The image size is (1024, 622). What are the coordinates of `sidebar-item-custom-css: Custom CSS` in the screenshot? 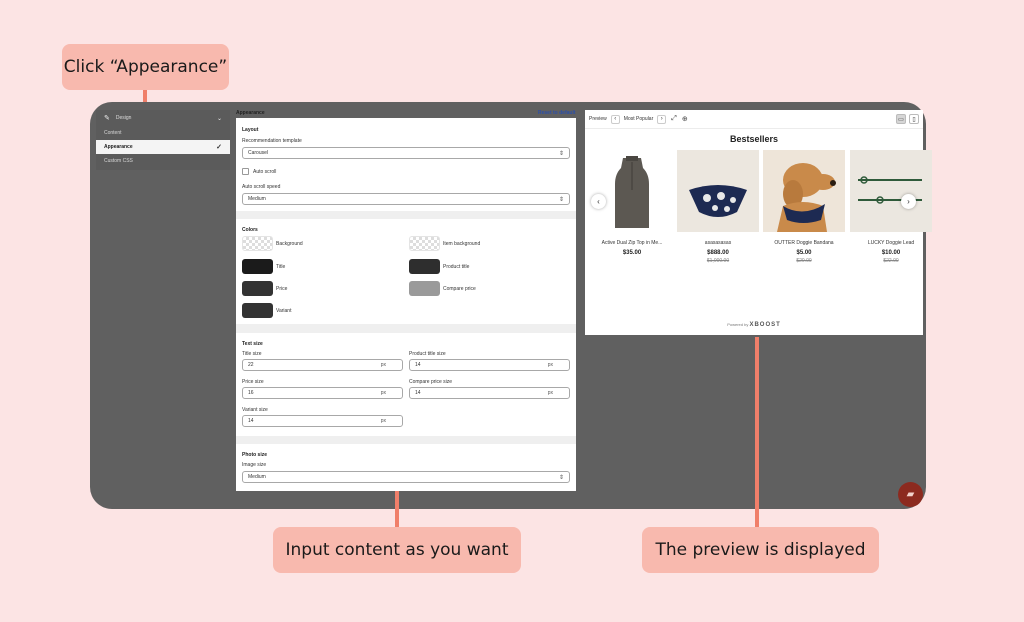 It's located at (163, 161).